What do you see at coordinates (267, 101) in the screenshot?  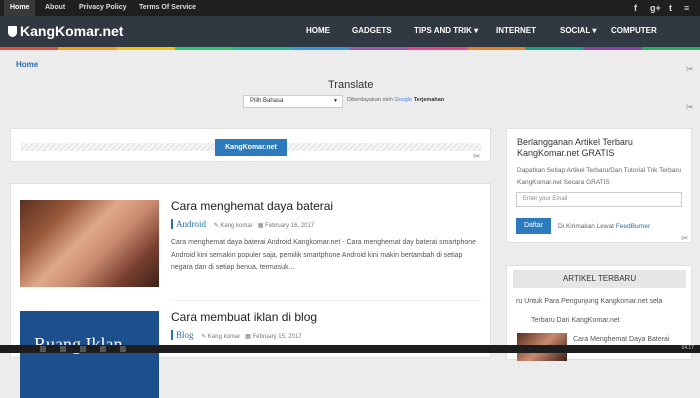 I see `language-select-value: Pilih Bahasa` at bounding box center [267, 101].